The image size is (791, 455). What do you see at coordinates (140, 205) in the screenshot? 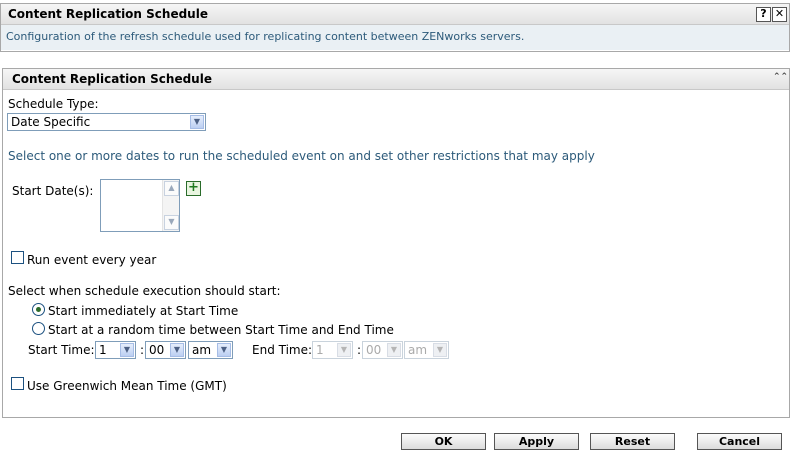
I see `start-dates-list: ▲ ▼` at bounding box center [140, 205].